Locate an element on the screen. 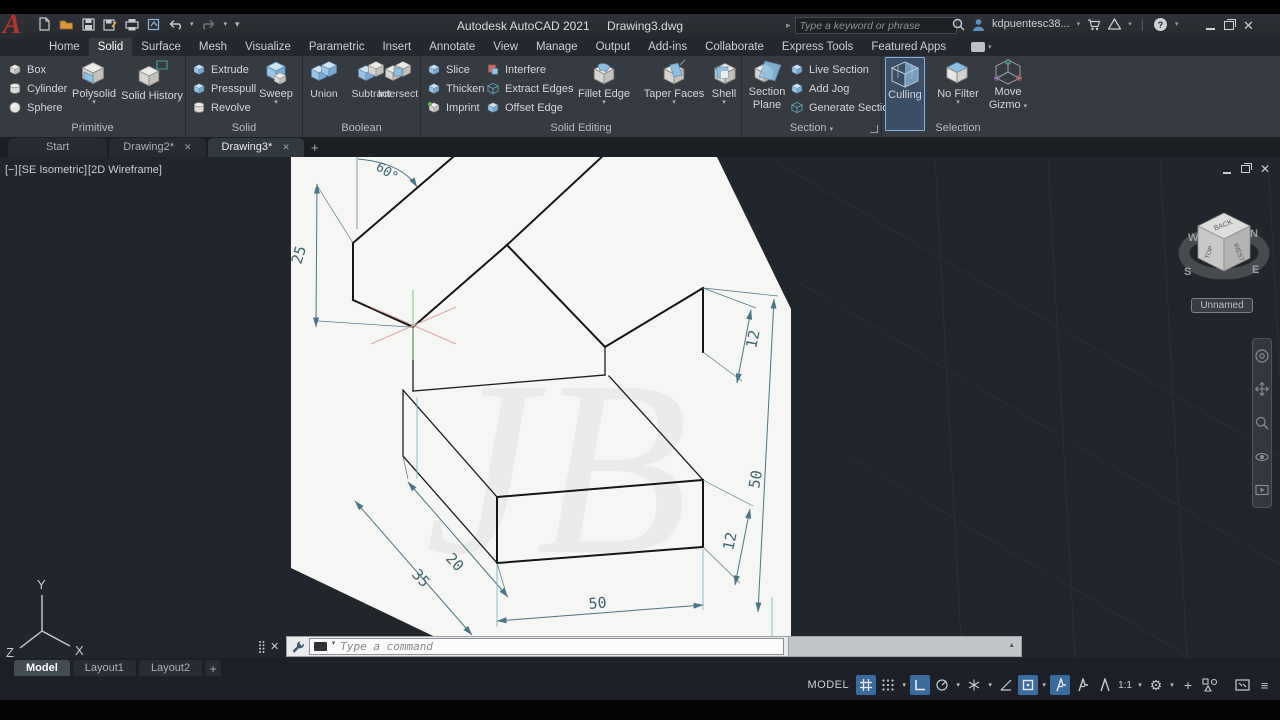  offset-edge-button: Offset Edge is located at coordinates (529, 107).